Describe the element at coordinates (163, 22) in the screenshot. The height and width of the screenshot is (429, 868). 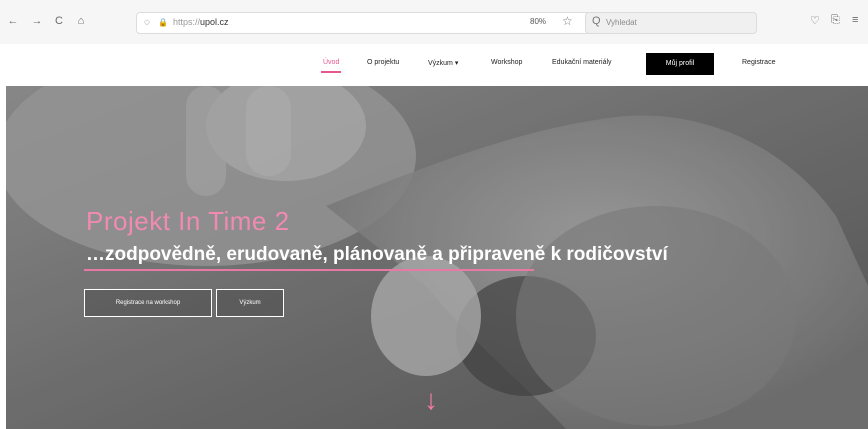
I see `lock-icon: 🔒` at that location.